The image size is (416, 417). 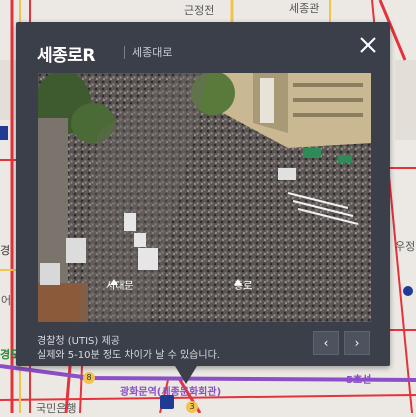 I want to click on station-exit-8-badge: 8, so click(x=89, y=378).